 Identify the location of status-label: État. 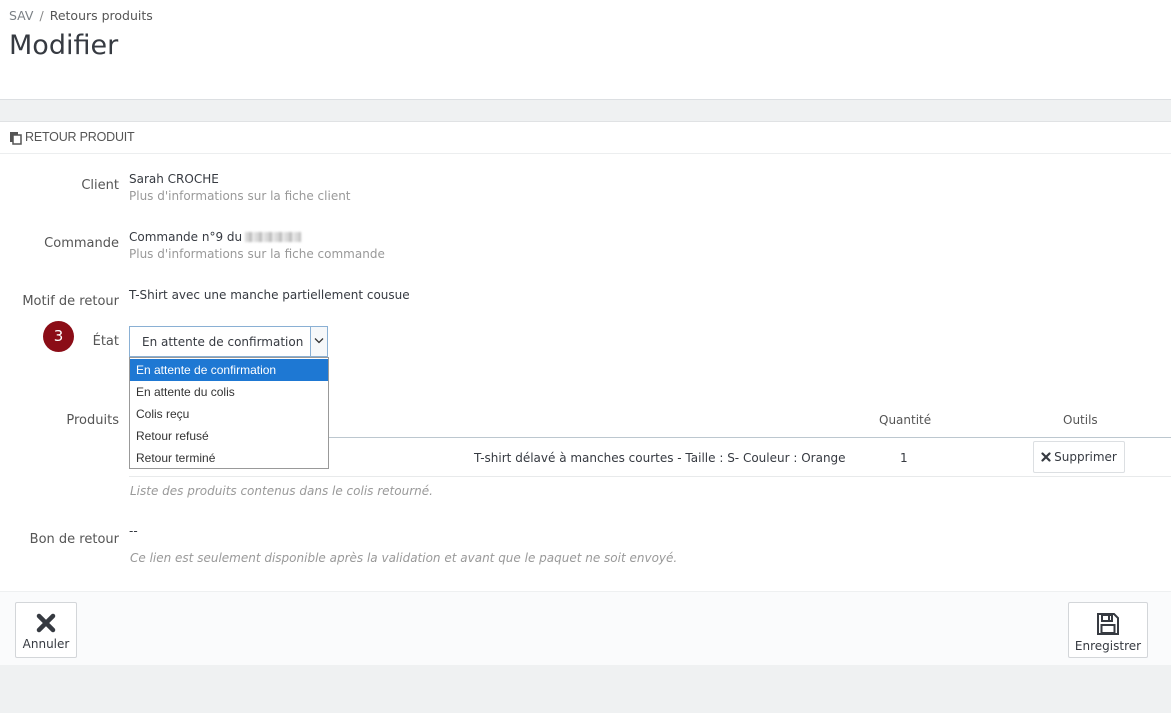
(105, 341).